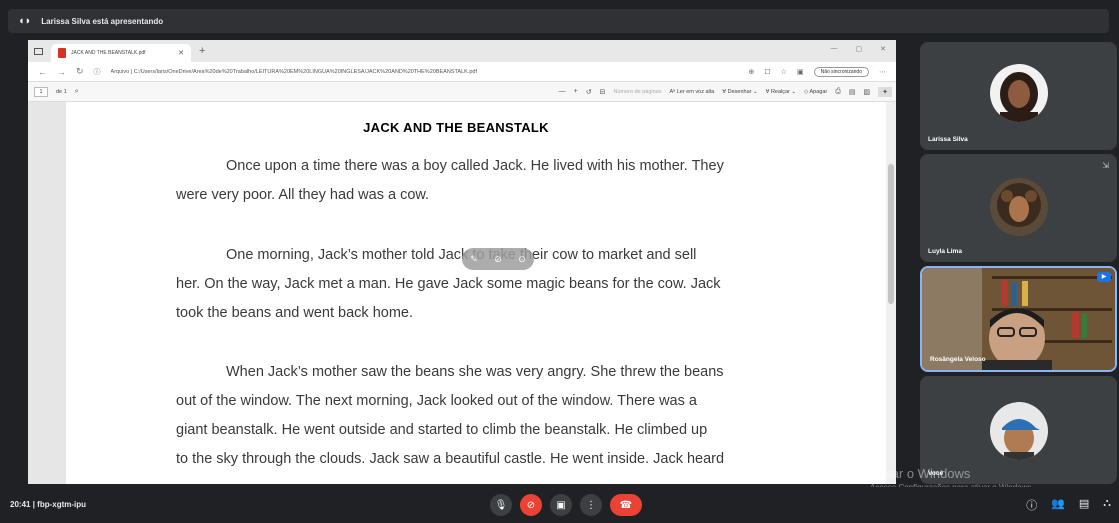  Describe the element at coordinates (61, 91) in the screenshot. I see `page-total: de 1` at that location.